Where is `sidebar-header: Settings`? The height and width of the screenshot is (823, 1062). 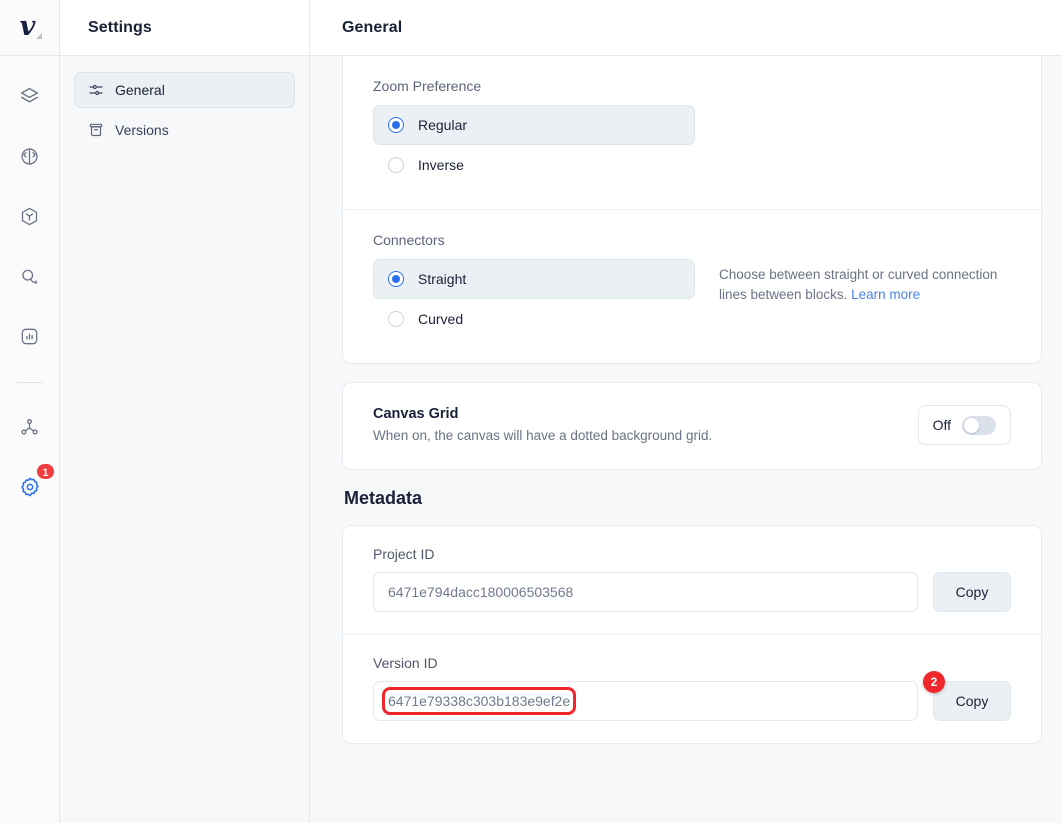
sidebar-header: Settings is located at coordinates (184, 28).